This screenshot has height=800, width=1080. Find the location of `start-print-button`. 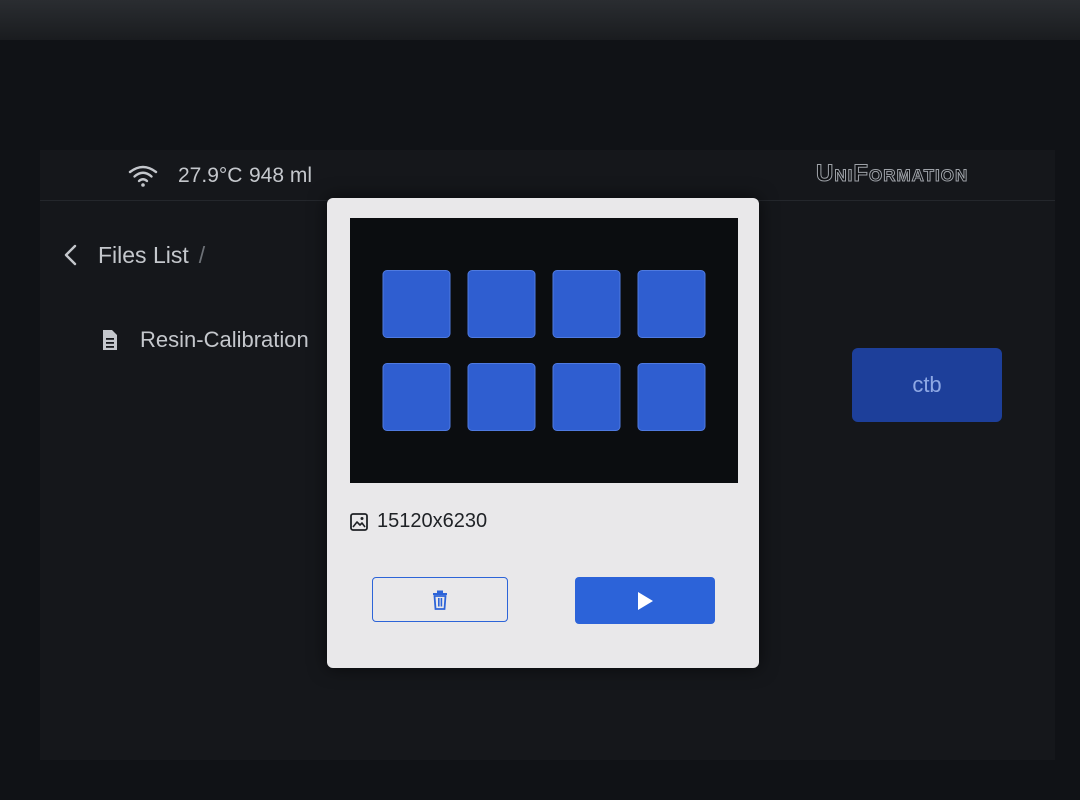

start-print-button is located at coordinates (645, 600).